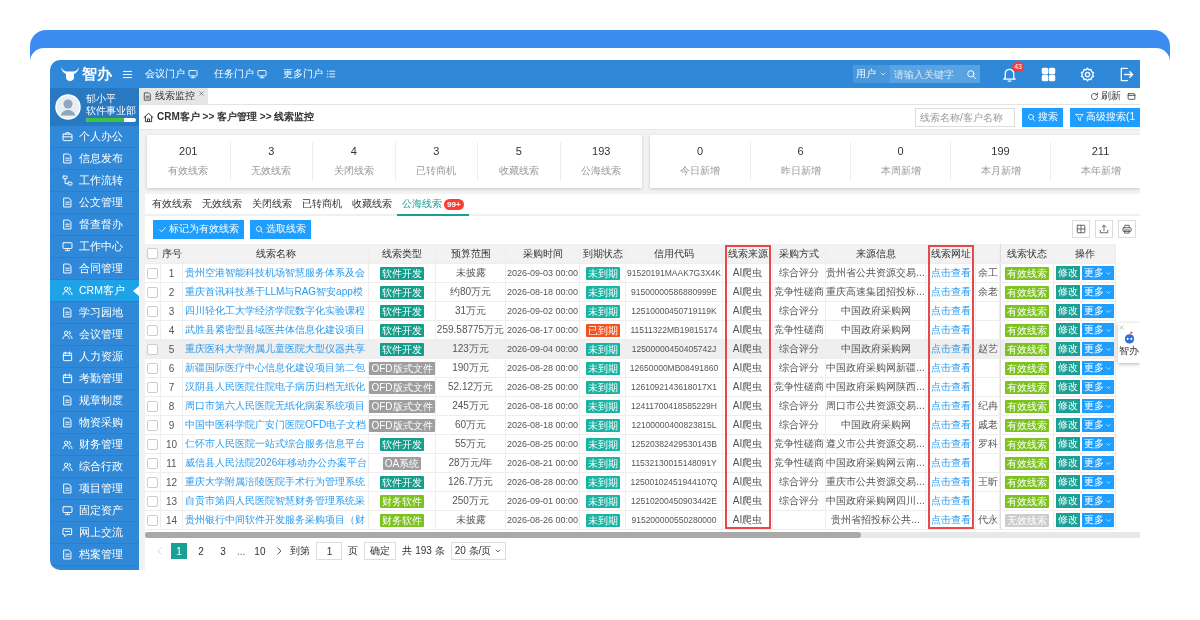 This screenshot has width=1200, height=620. What do you see at coordinates (94, 159) in the screenshot?
I see `sidebar-item: 信息发布` at bounding box center [94, 159].